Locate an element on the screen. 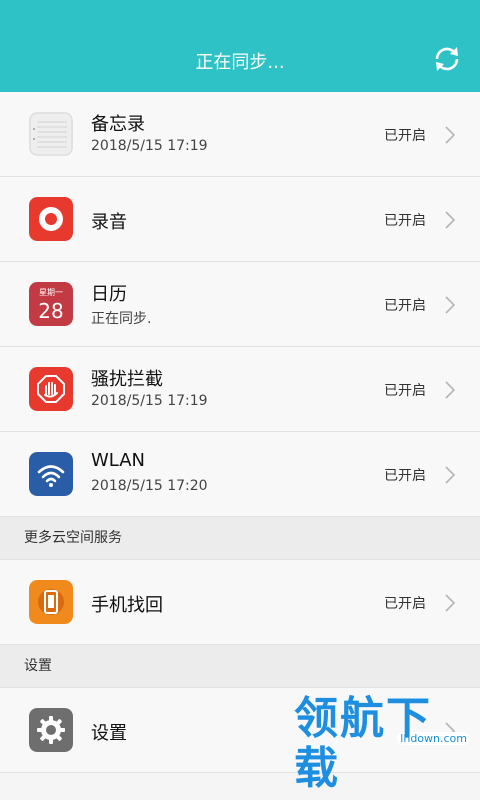 The width and height of the screenshot is (480, 800). sync-icon is located at coordinates (447, 59).